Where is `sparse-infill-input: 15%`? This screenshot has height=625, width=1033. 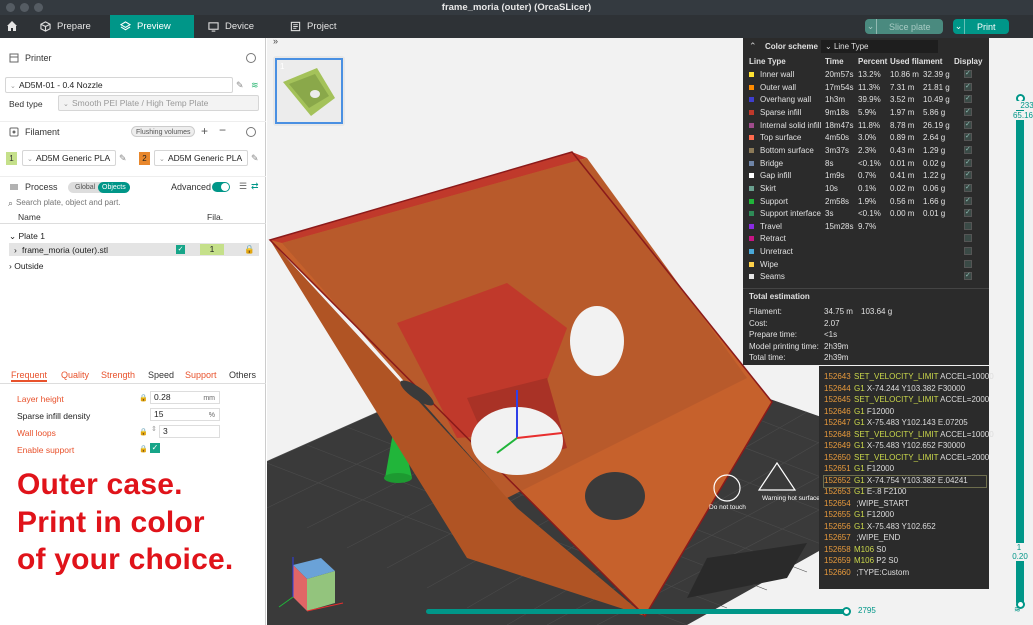 sparse-infill-input: 15% is located at coordinates (185, 414).